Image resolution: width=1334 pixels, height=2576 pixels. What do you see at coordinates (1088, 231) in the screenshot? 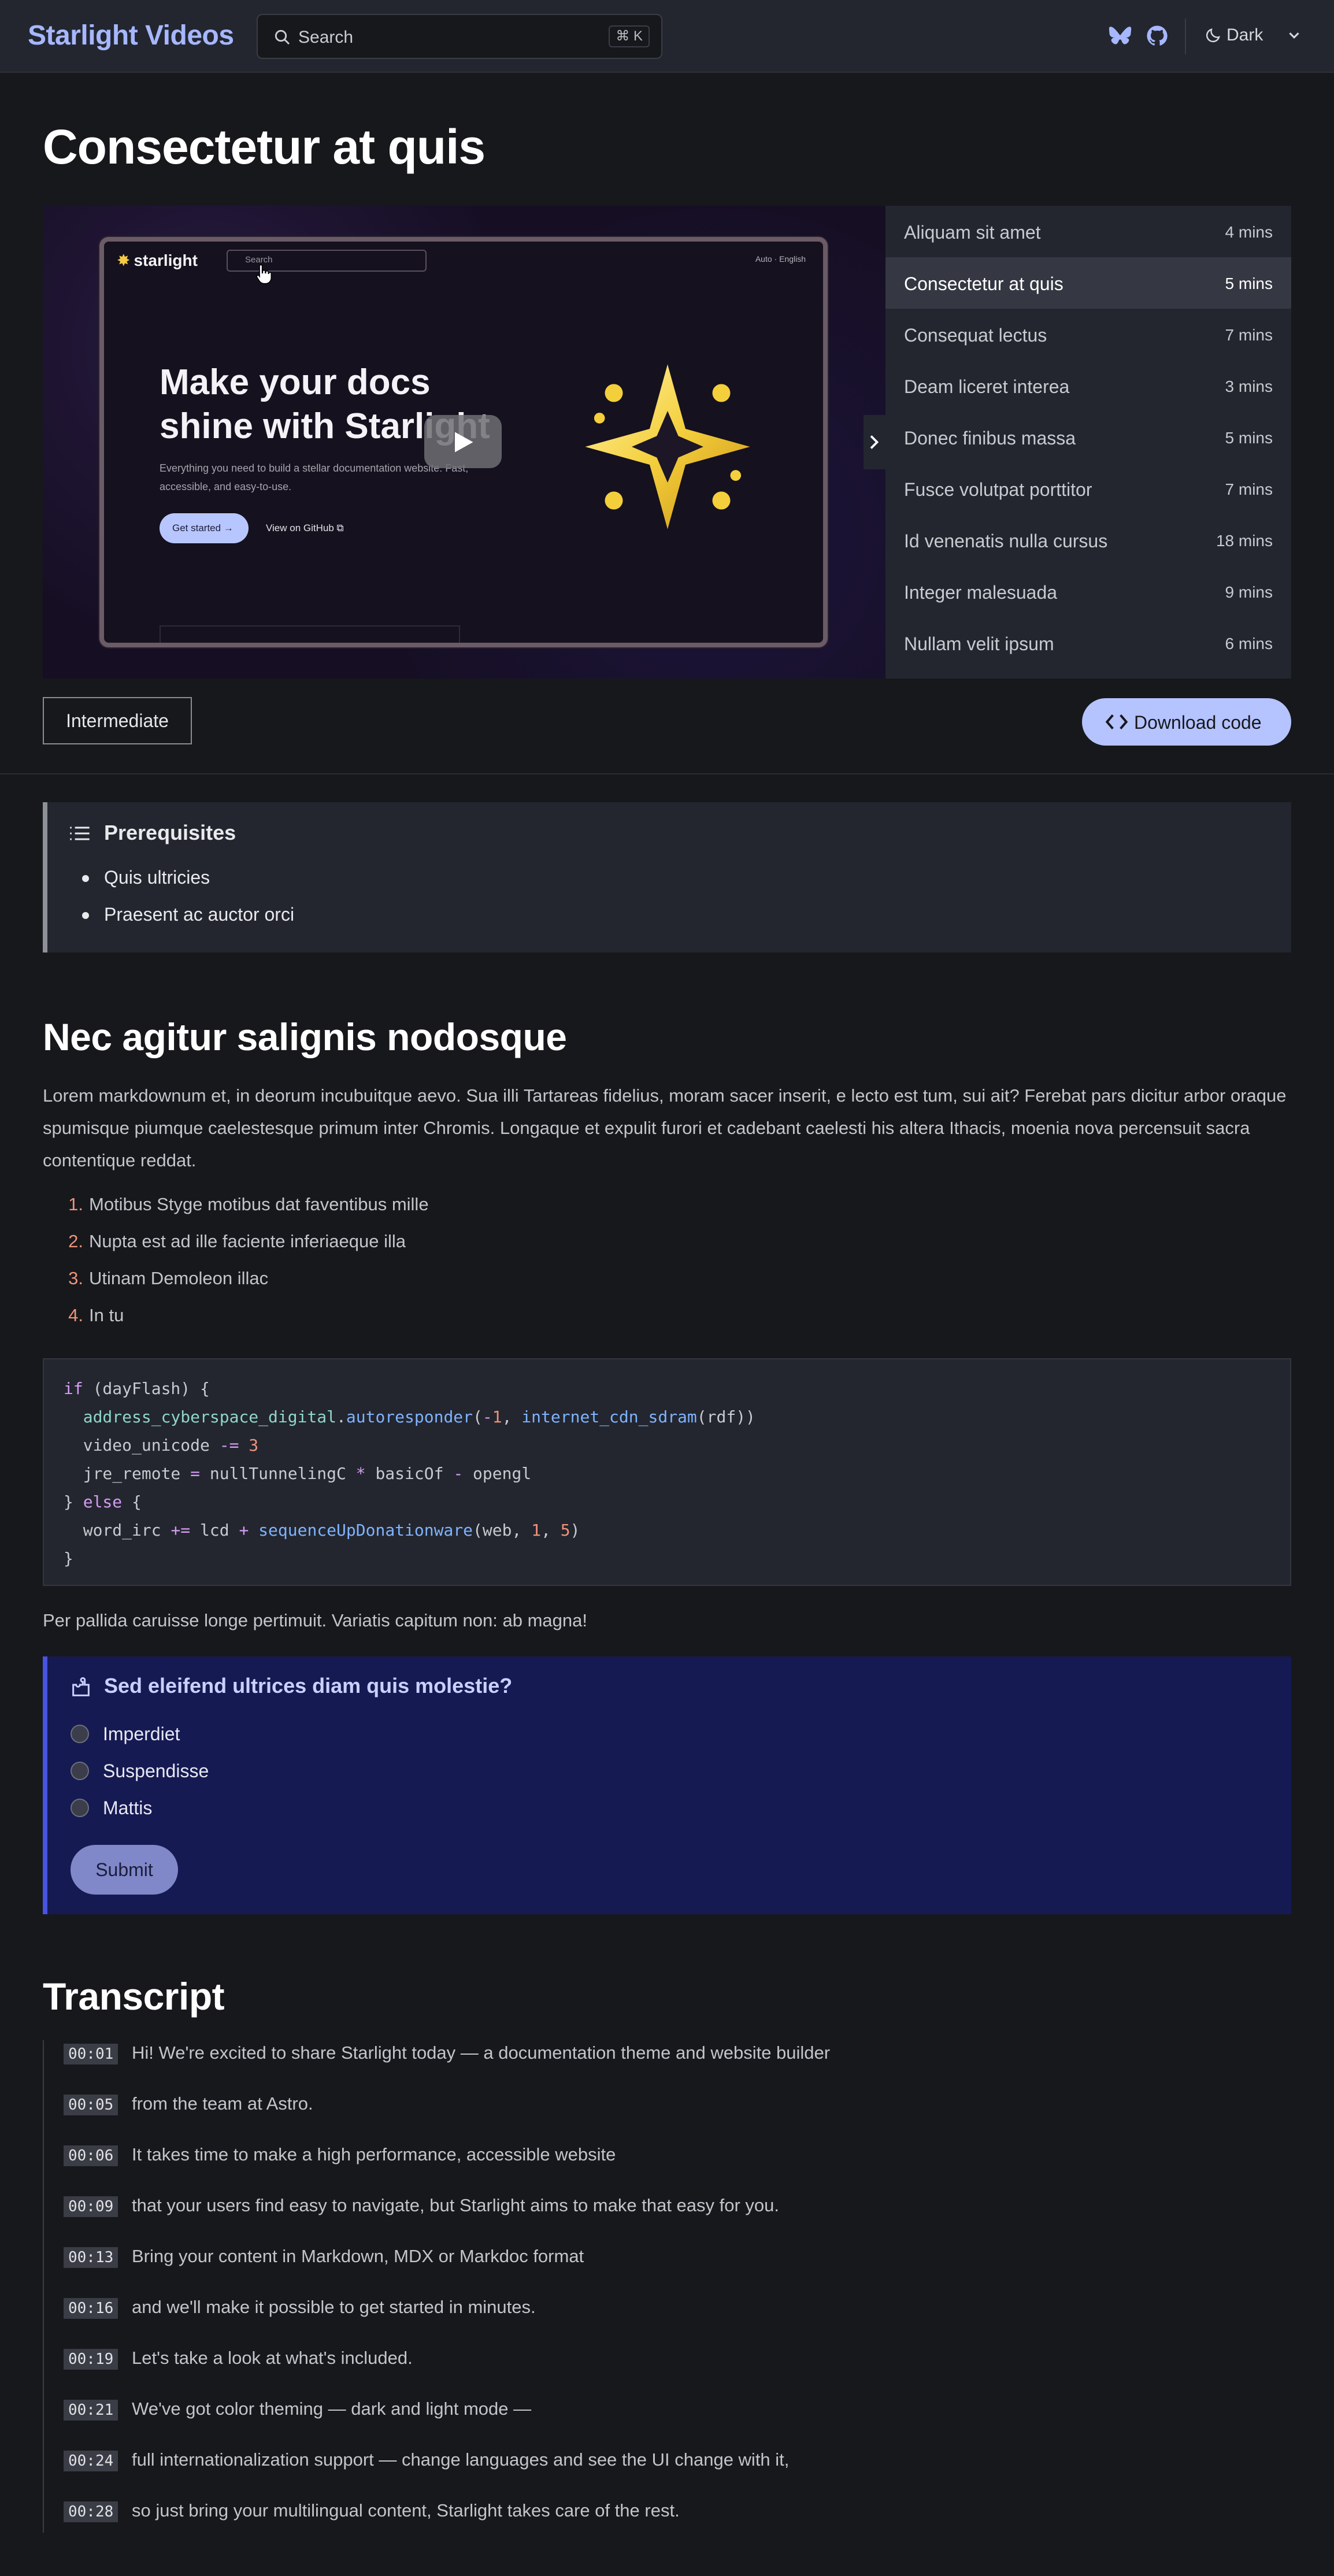
I see `chapter-item: Aliquam sit amet 4 mins` at bounding box center [1088, 231].